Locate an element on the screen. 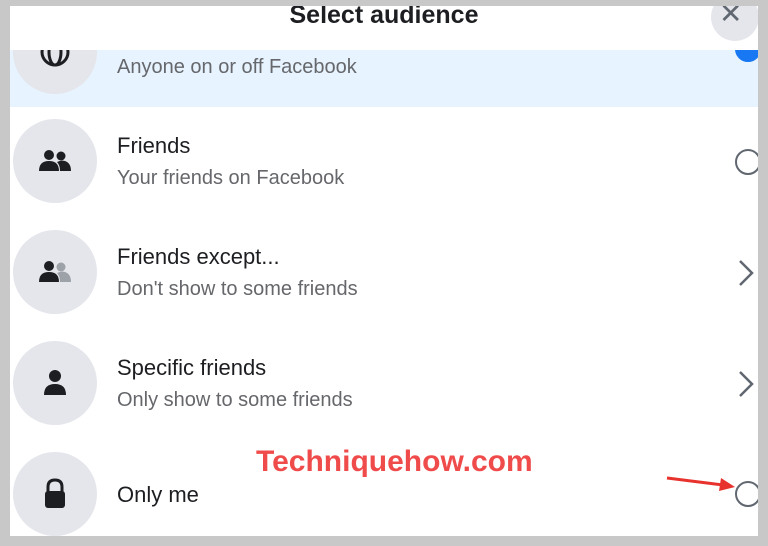  person-icon-bg is located at coordinates (55, 383).